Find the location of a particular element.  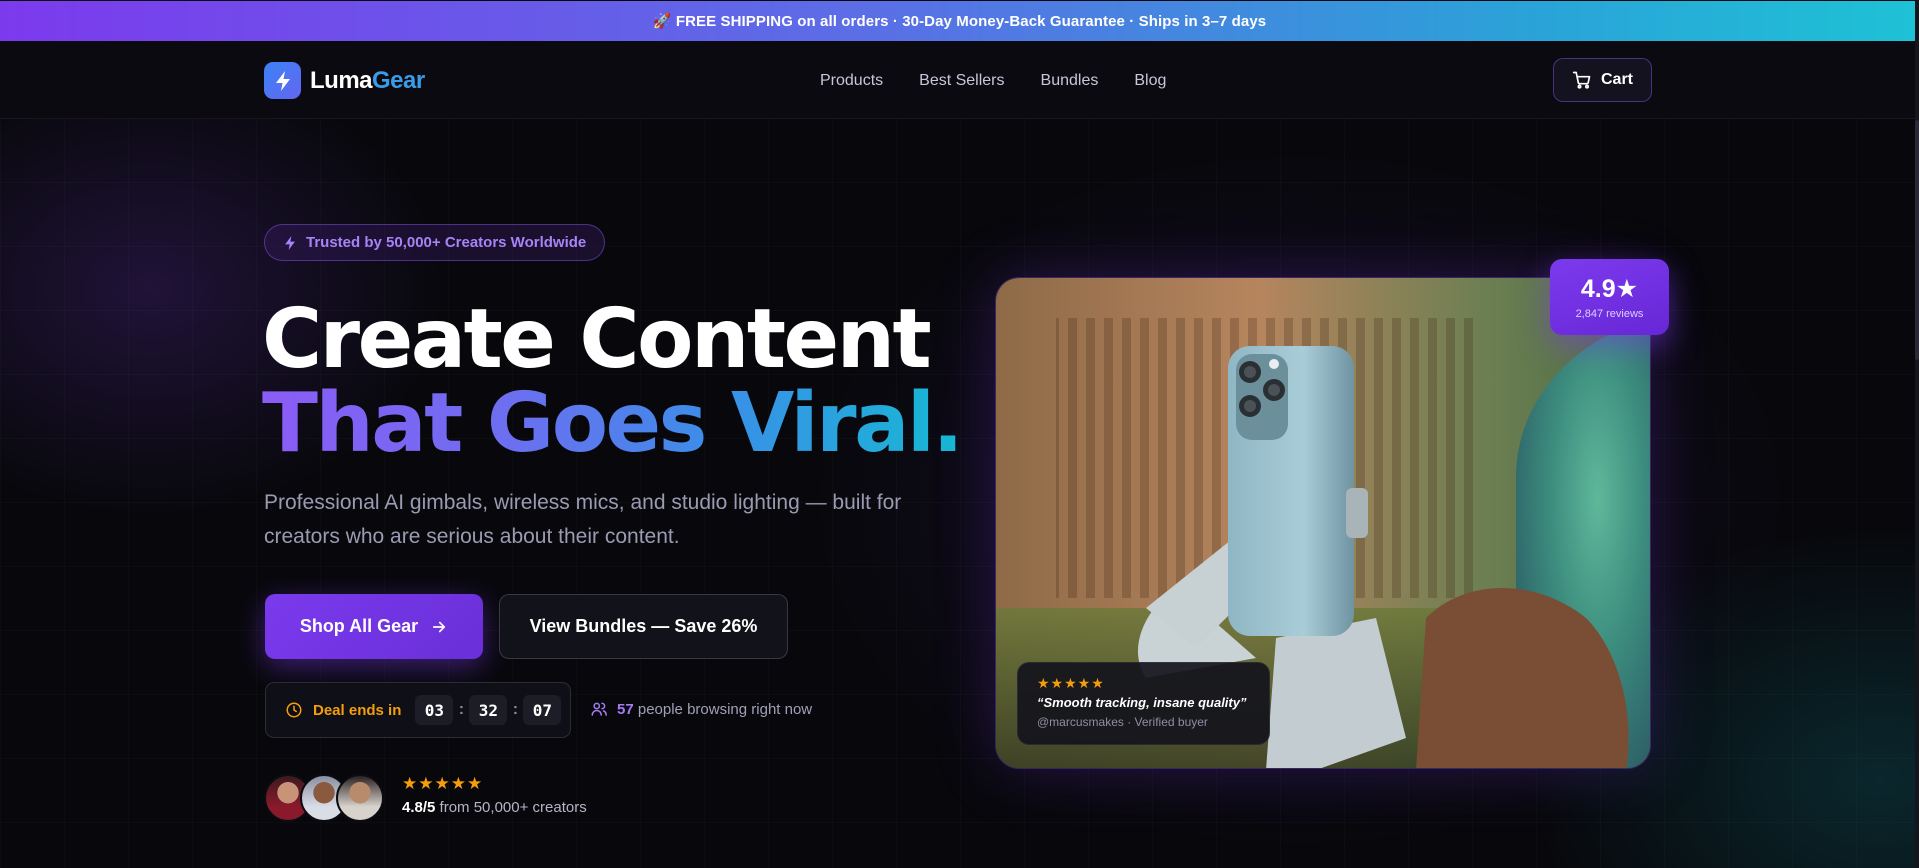

clock-icon is located at coordinates (294, 710).